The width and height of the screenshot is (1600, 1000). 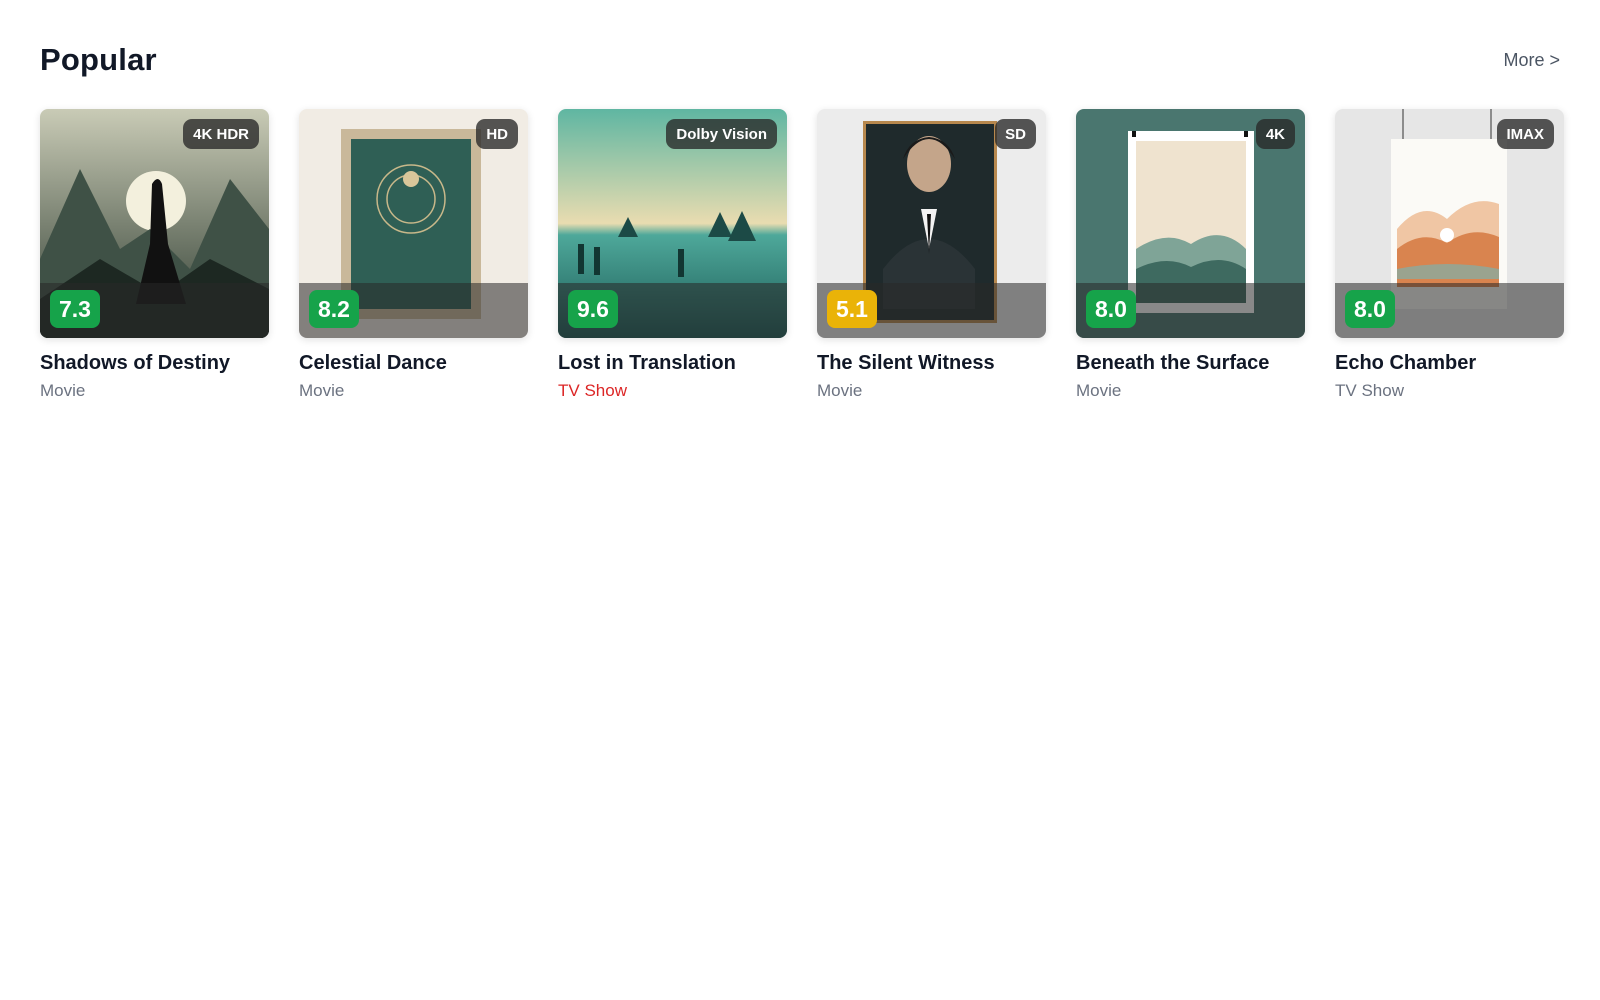 What do you see at coordinates (593, 309) in the screenshot?
I see `rating-badge: 9.6` at bounding box center [593, 309].